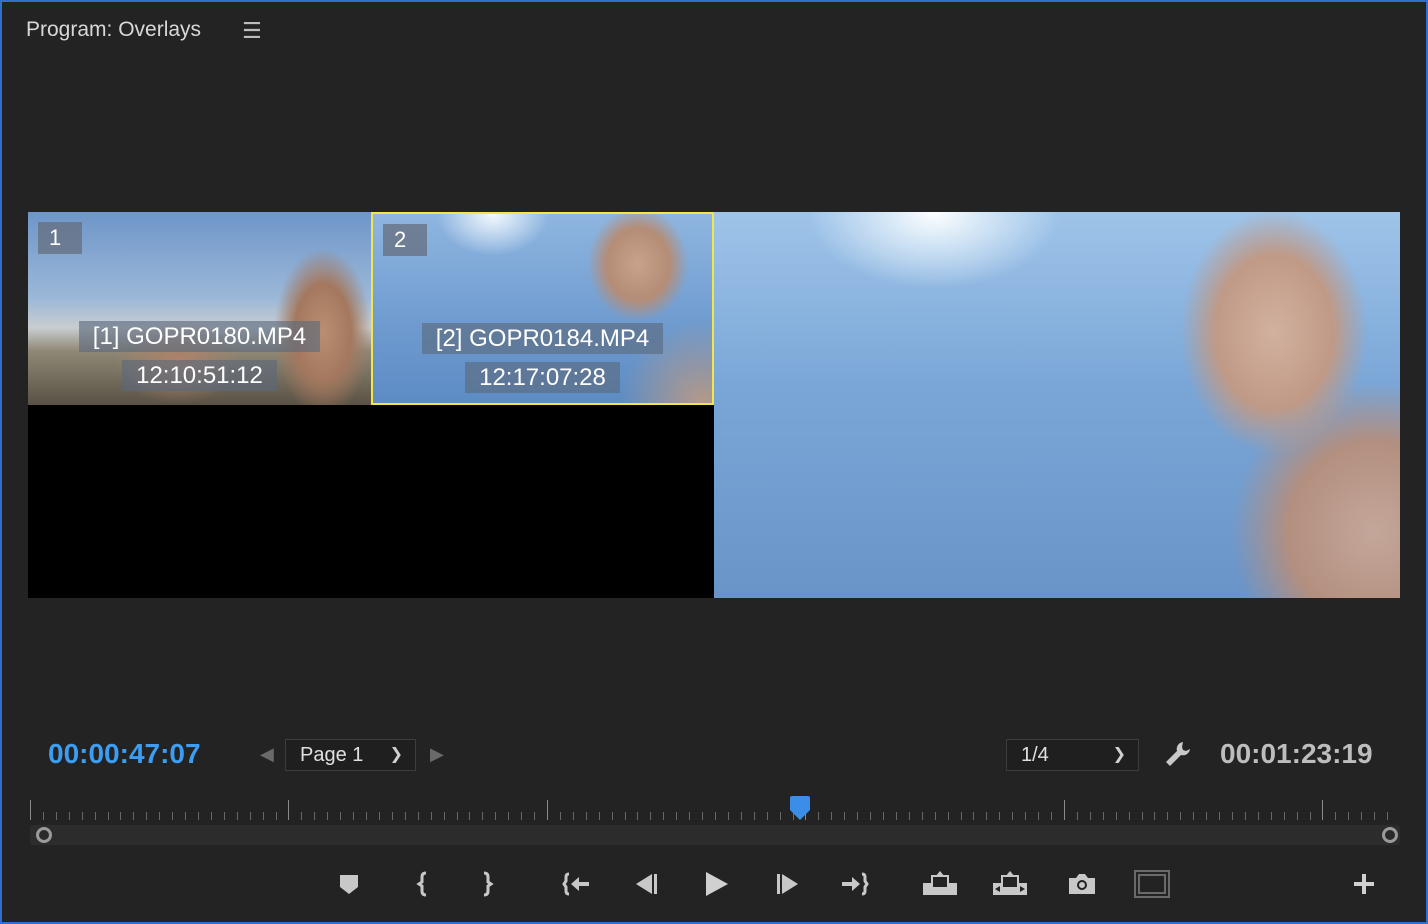 Image resolution: width=1428 pixels, height=924 pixels. I want to click on go-to-out-icon, so click(855, 884).